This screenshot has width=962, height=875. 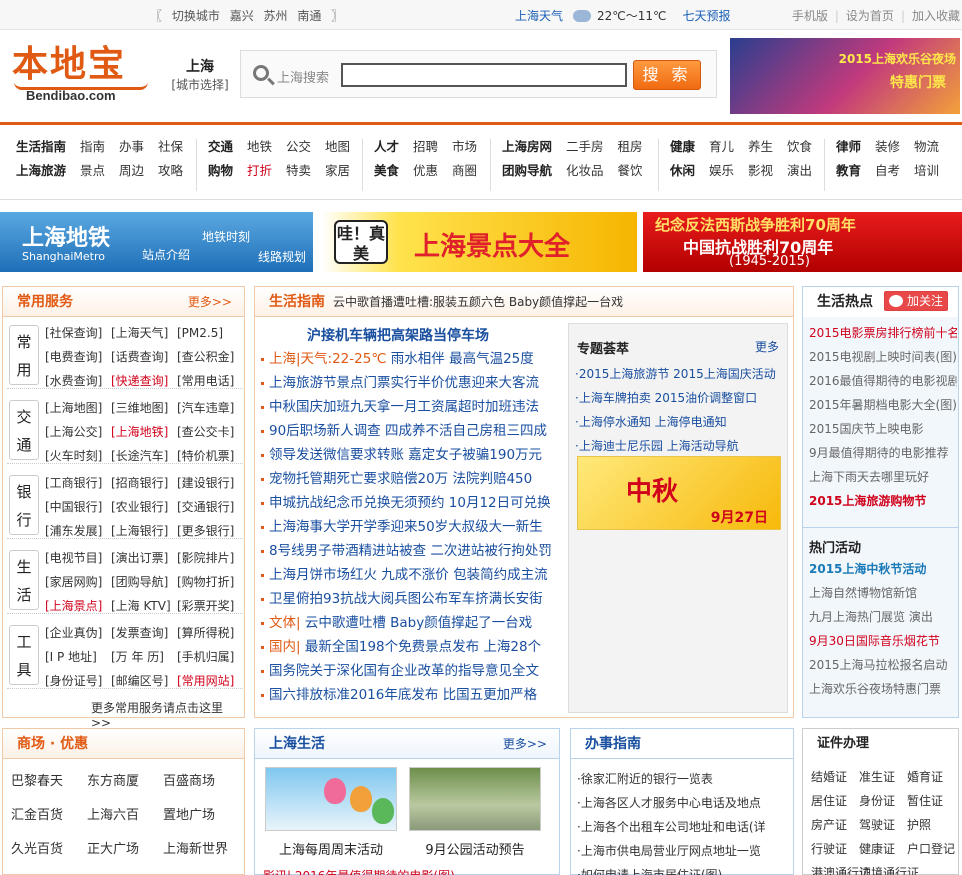 I want to click on nav-link: 团购导航, so click(x=527, y=170).